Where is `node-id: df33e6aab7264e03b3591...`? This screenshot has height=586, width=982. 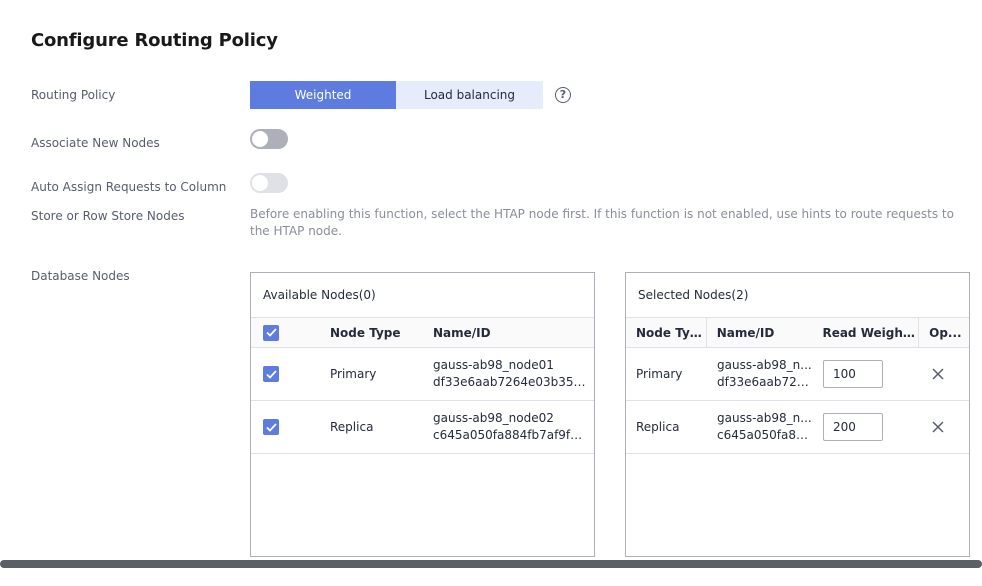 node-id: df33e6aab7264e03b3591... is located at coordinates (510, 382).